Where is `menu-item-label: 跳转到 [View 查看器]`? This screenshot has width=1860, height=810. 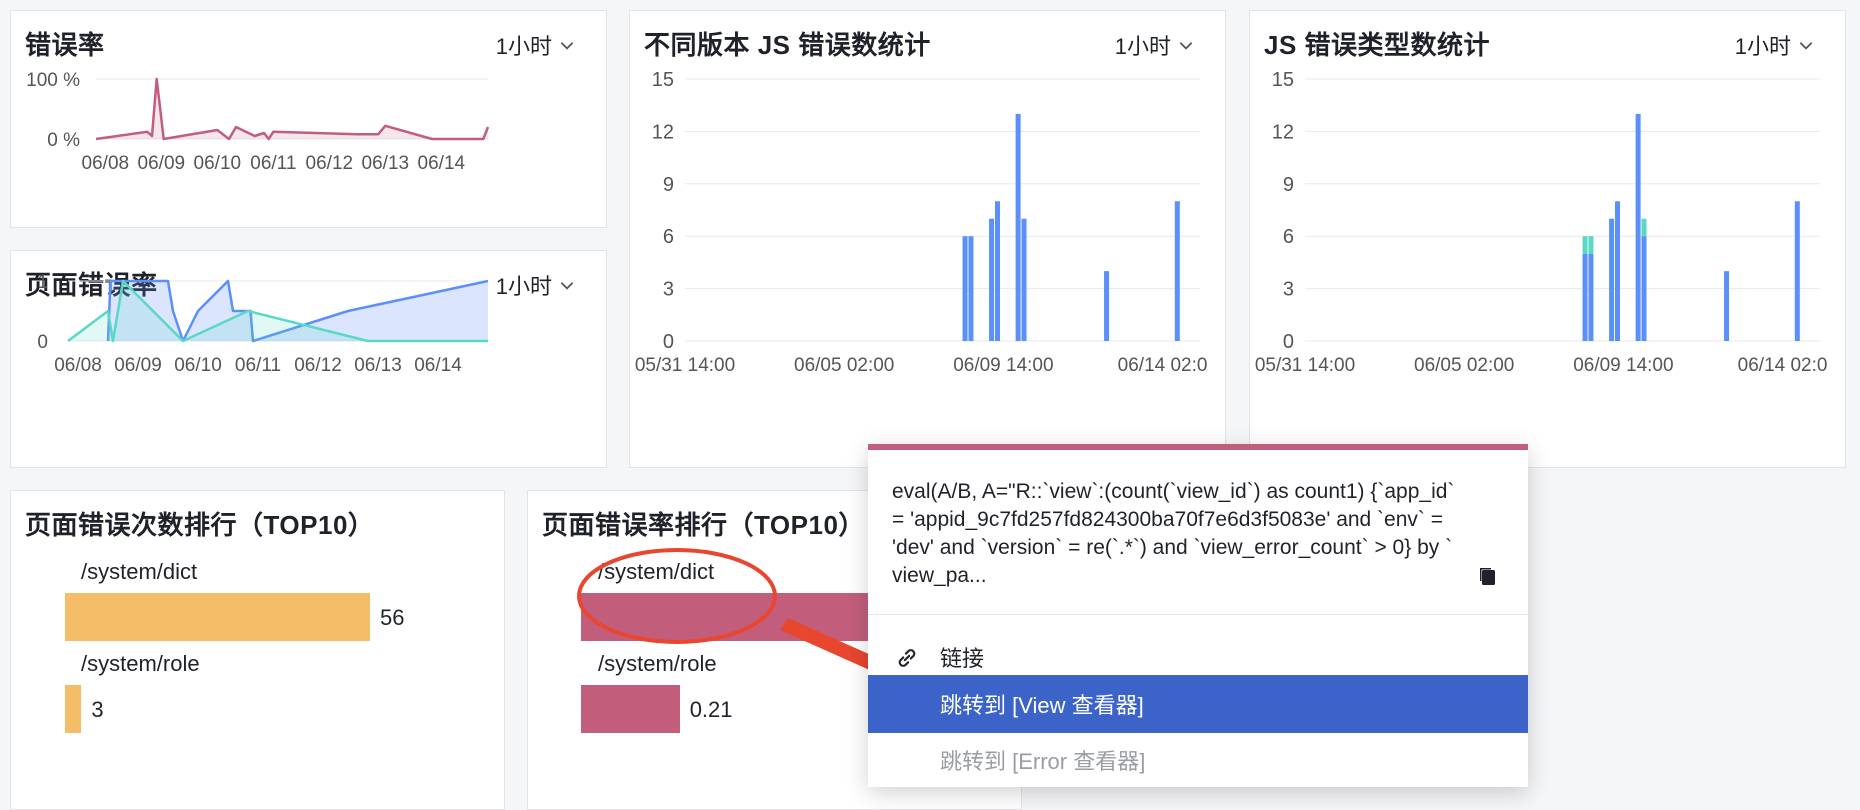
menu-item-label: 跳转到 [View 查看器] is located at coordinates (1042, 705).